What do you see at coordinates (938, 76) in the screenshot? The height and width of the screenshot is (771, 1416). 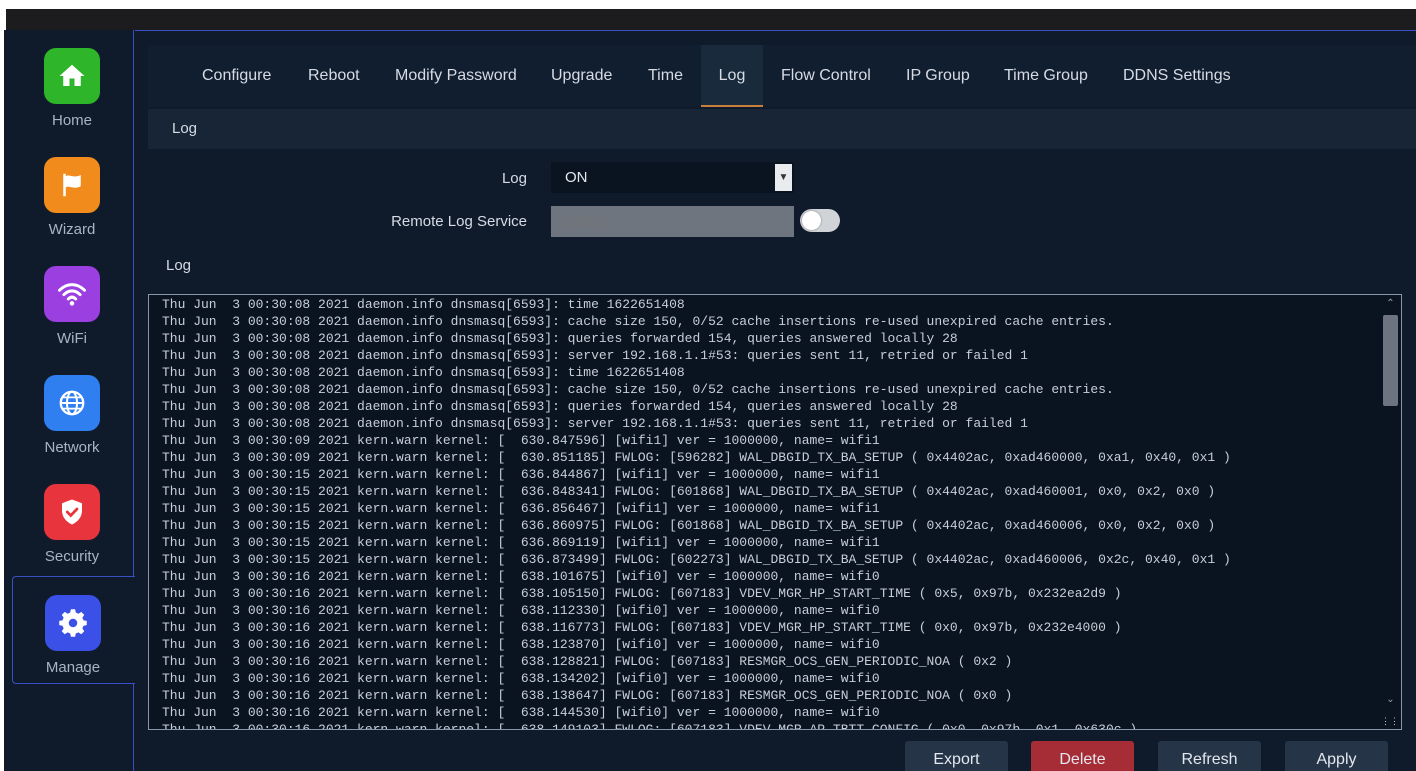 I see `tab-ip-group: IP Group` at bounding box center [938, 76].